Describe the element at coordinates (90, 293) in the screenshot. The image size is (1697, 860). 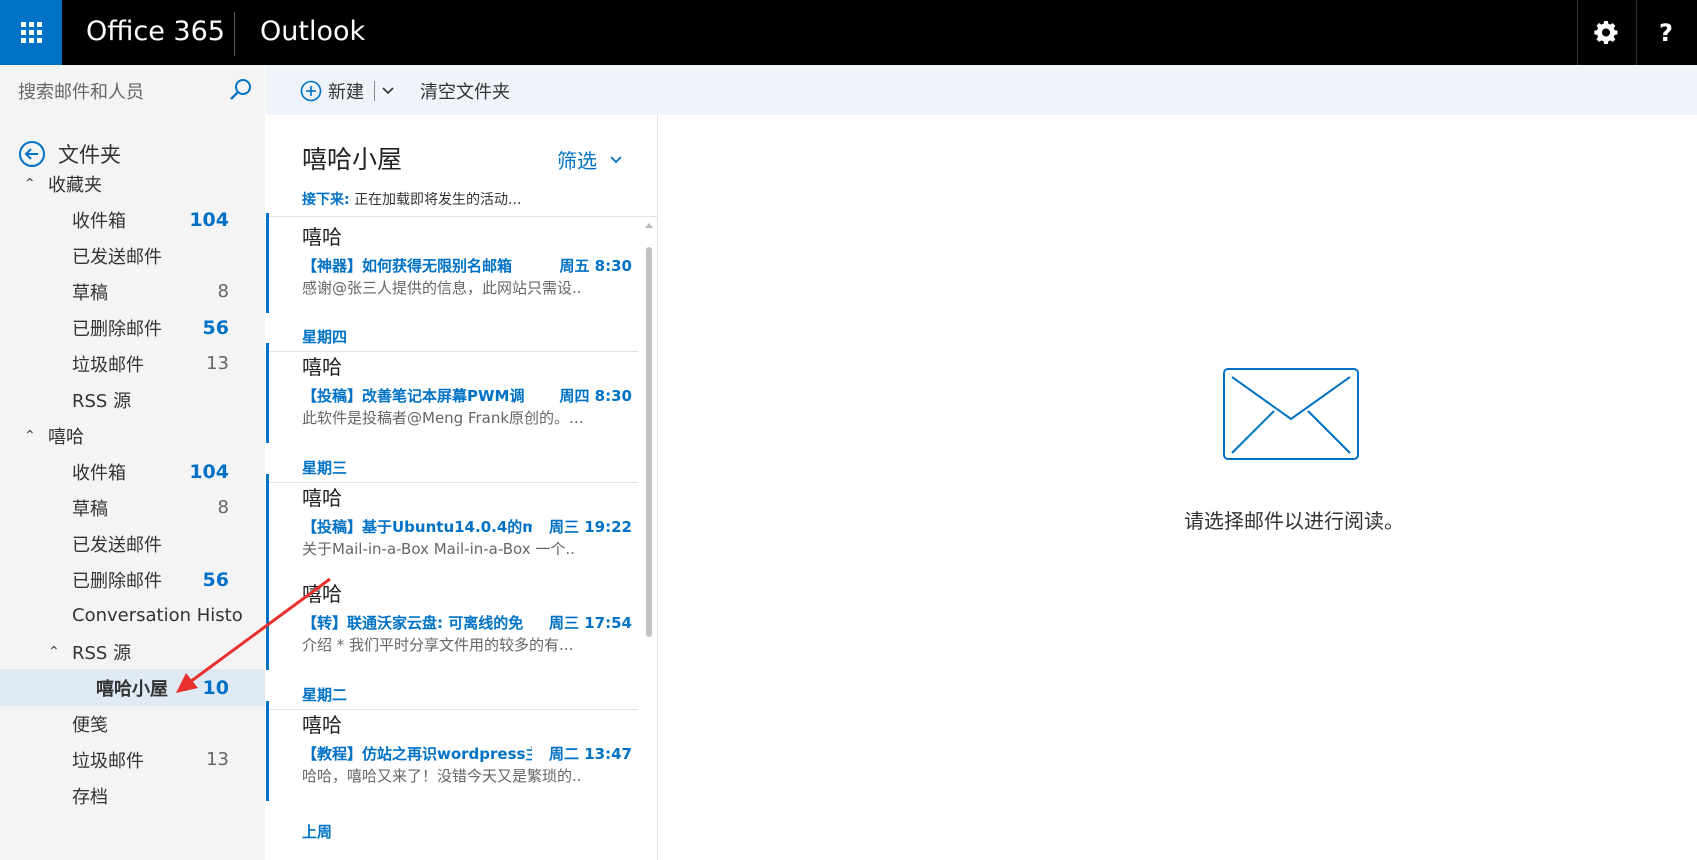
I see `folder-label: 草稿` at that location.